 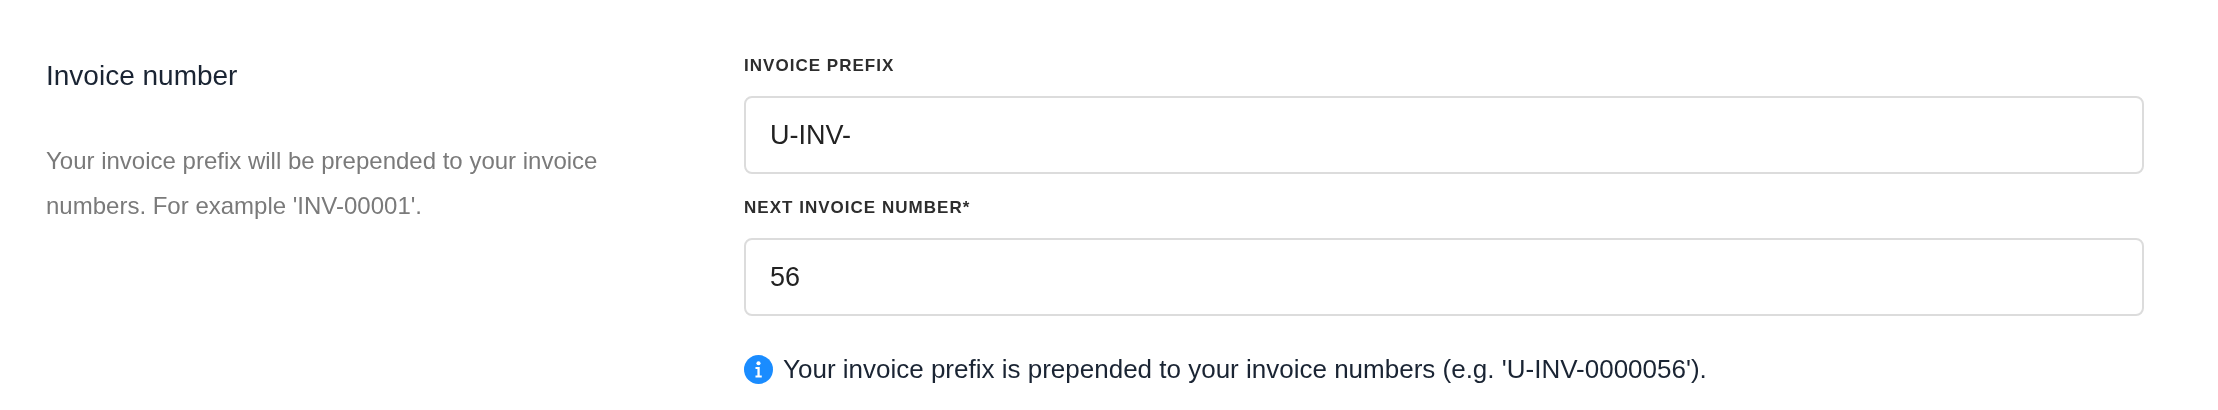 I want to click on field-label: NEXT INVOICE NUMBER*, so click(x=857, y=208).